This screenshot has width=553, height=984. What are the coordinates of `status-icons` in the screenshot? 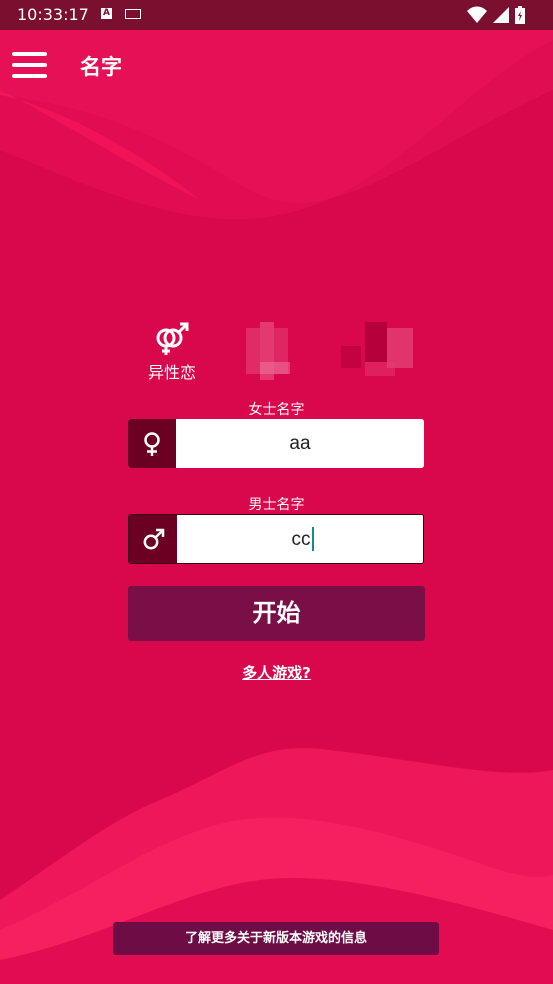 It's located at (502, 15).